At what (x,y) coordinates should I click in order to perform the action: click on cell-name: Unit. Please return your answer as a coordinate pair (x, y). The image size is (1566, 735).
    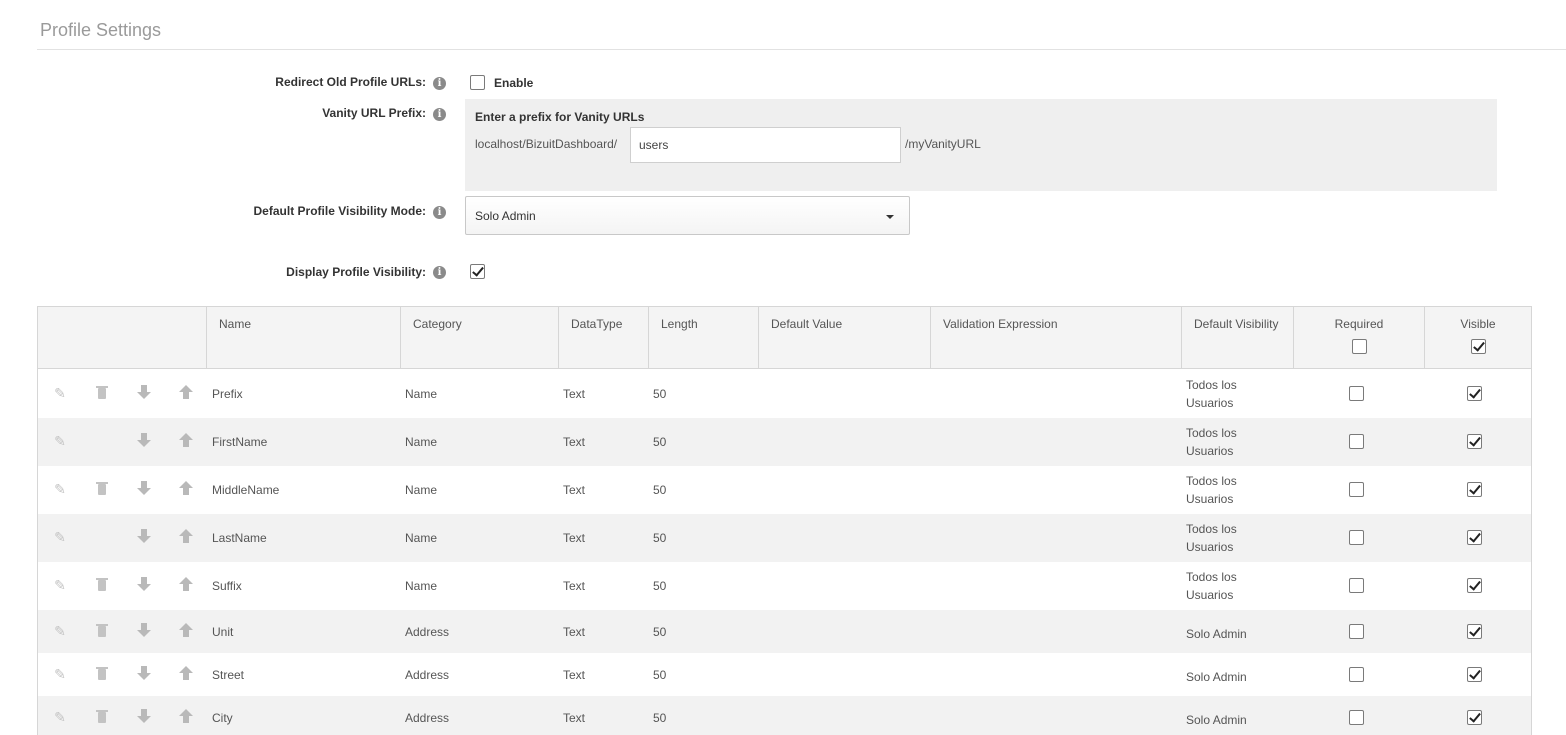
    Looking at the image, I should click on (223, 632).